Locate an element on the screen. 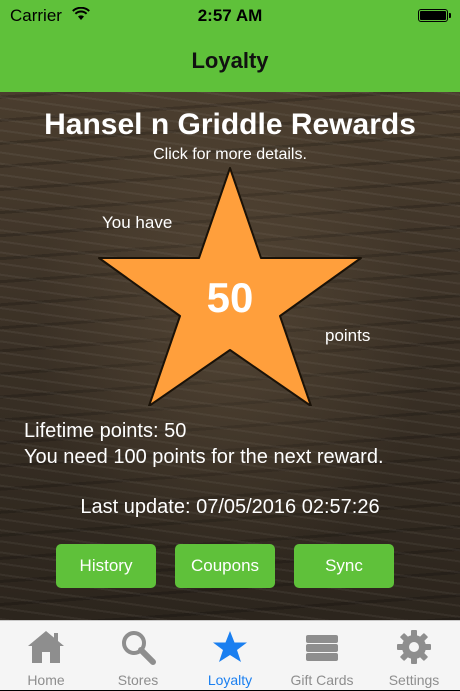  history-button: History is located at coordinates (106, 566).